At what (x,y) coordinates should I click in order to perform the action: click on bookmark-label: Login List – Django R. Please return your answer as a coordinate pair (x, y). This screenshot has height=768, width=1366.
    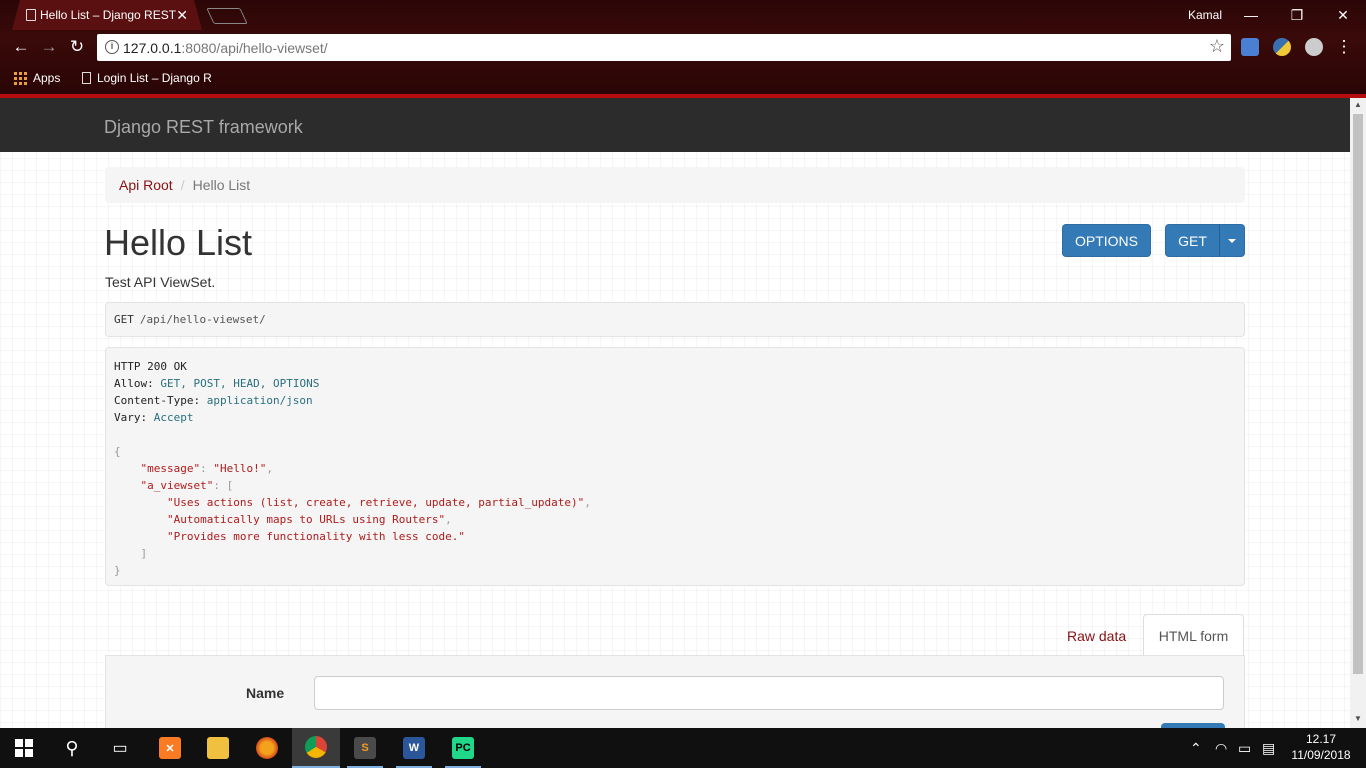
    Looking at the image, I should click on (154, 78).